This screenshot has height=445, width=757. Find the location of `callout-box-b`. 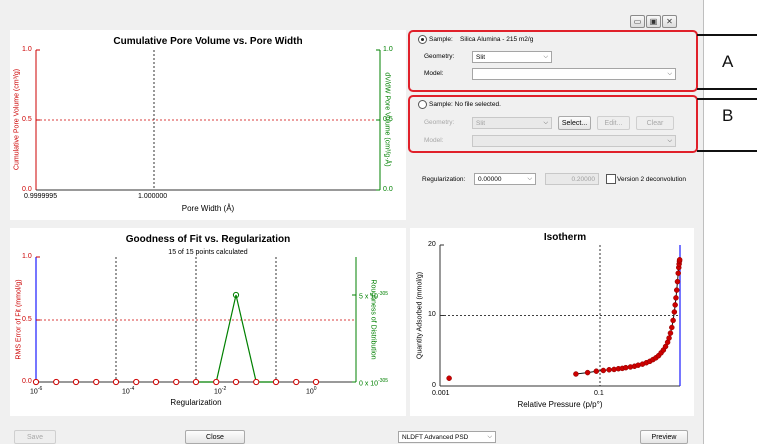

callout-box-b is located at coordinates (553, 124).